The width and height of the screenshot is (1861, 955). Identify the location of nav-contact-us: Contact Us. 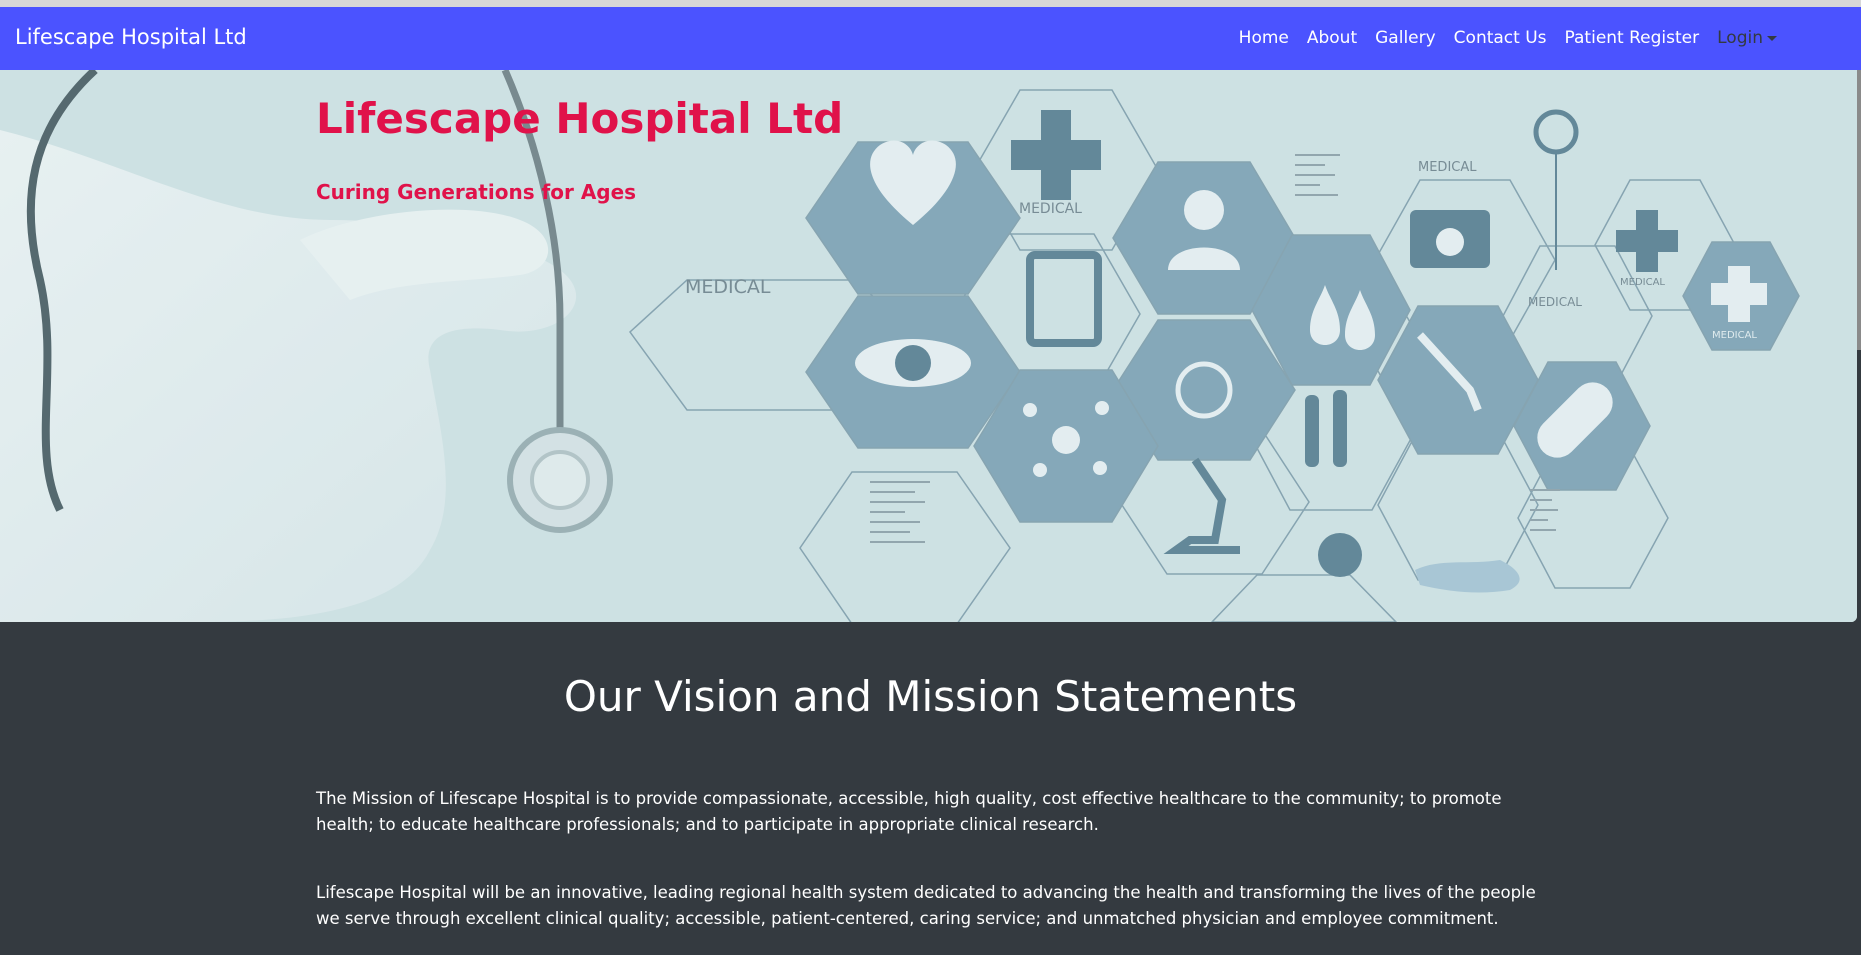
(1500, 38).